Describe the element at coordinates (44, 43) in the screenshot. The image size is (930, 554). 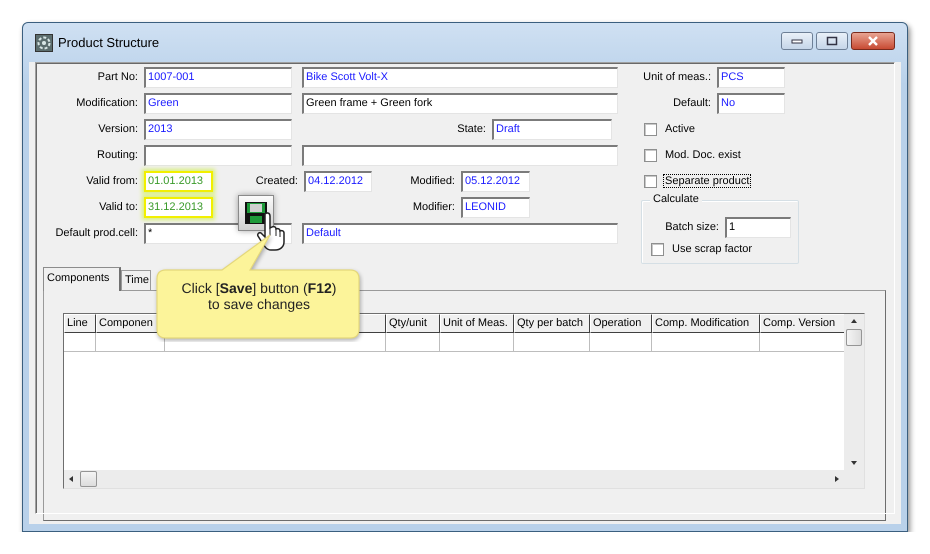
I see `gear-icon` at that location.